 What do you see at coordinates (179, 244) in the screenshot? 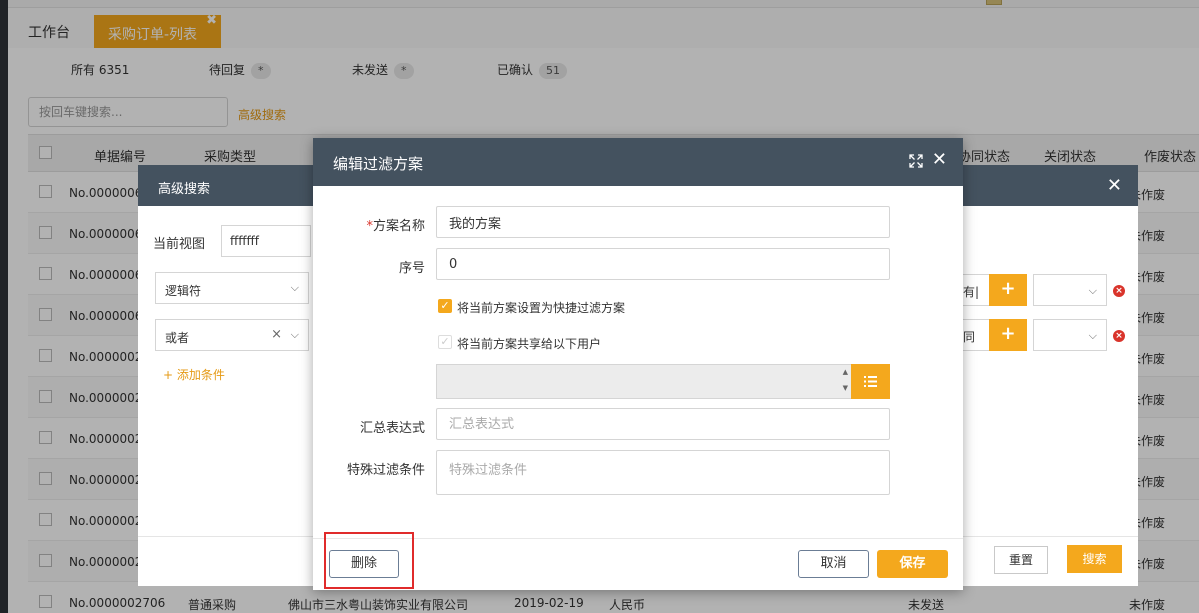
I see `current-view-label: 当前视图` at bounding box center [179, 244].